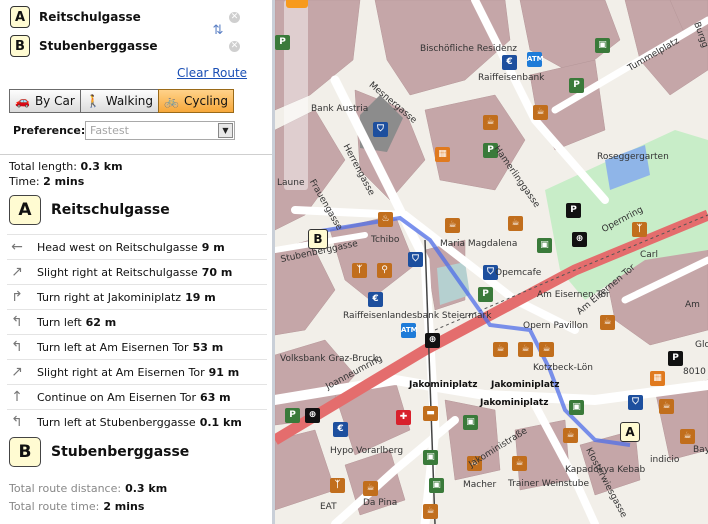 The width and height of the screenshot is (708, 524). I want to click on place-label: Macher, so click(480, 485).